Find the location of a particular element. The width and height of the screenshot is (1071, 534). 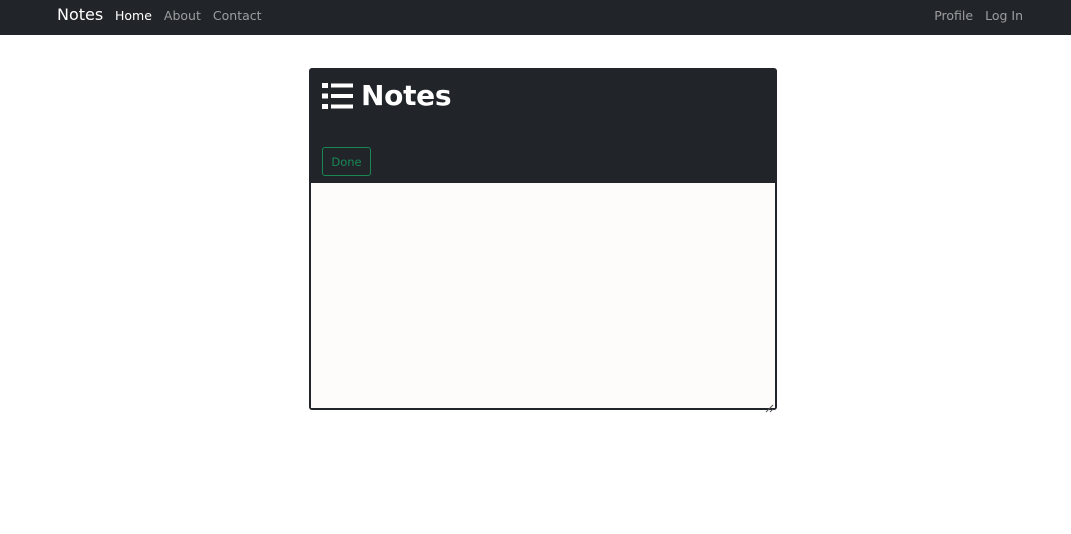

nav-links: Home About Contact is located at coordinates (188, 16).